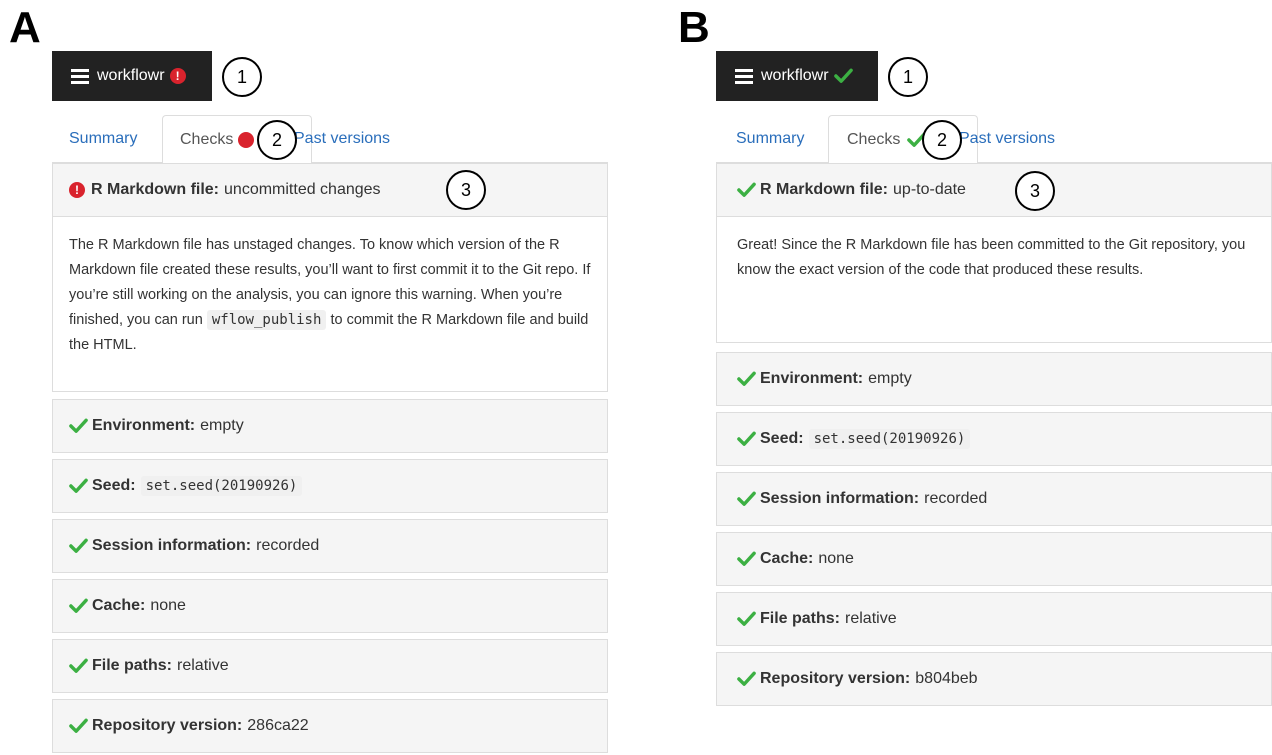  What do you see at coordinates (946, 678) in the screenshot?
I see `check-value: b804beb` at bounding box center [946, 678].